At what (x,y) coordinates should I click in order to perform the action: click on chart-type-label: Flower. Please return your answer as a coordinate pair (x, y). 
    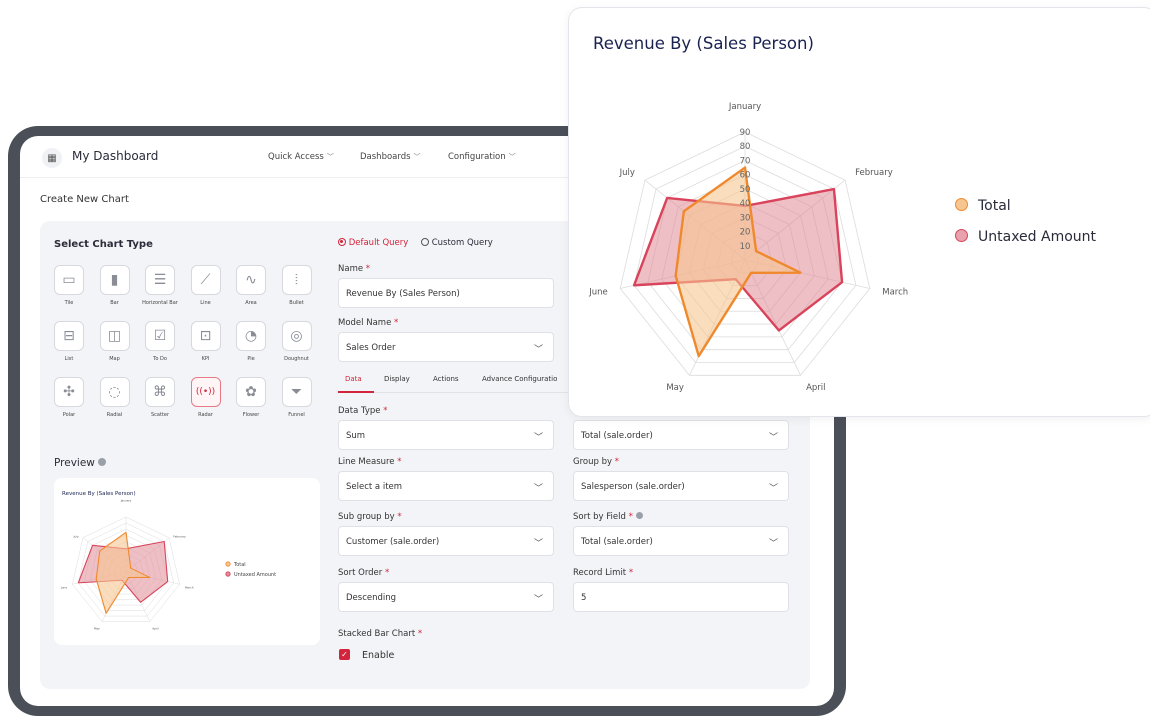
    Looking at the image, I should click on (251, 415).